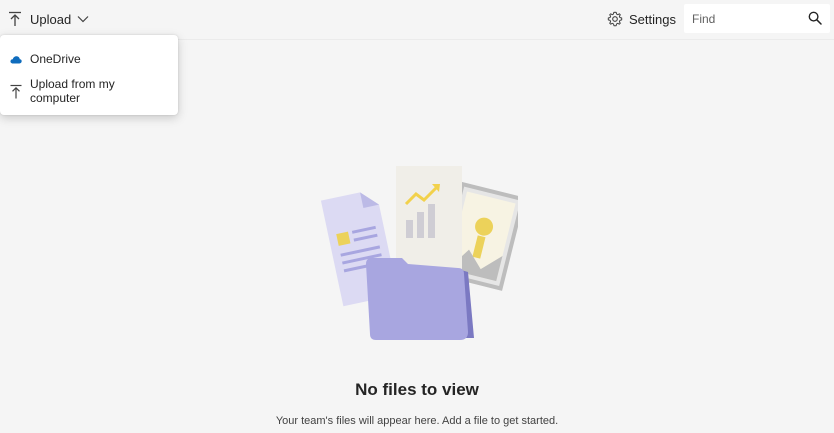 The width and height of the screenshot is (834, 433). Describe the element at coordinates (417, 20) in the screenshot. I see `files-toolbar: Upload Settings` at that location.